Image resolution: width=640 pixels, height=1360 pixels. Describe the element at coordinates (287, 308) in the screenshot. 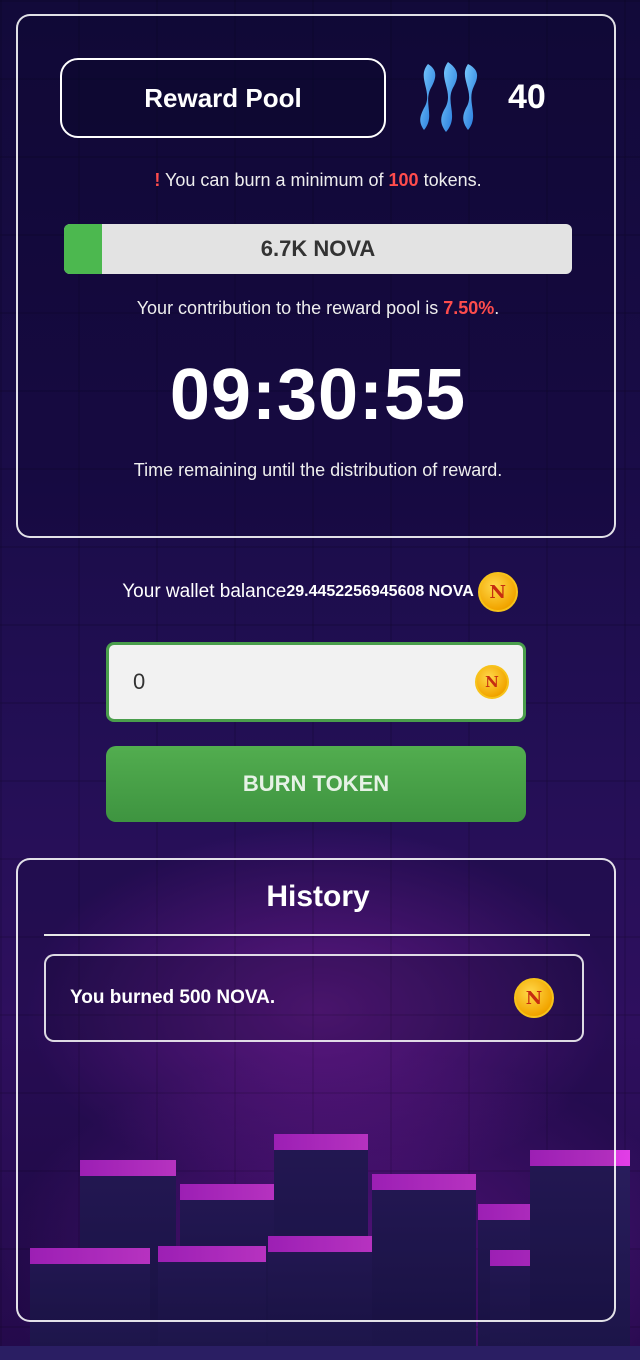

I see `contribution-prefix: Your contribution to the reward pool is` at that location.